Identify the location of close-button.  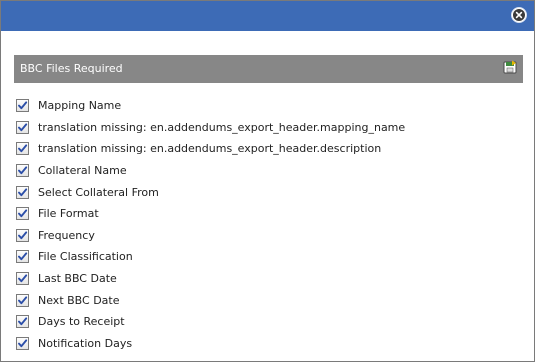
(519, 15).